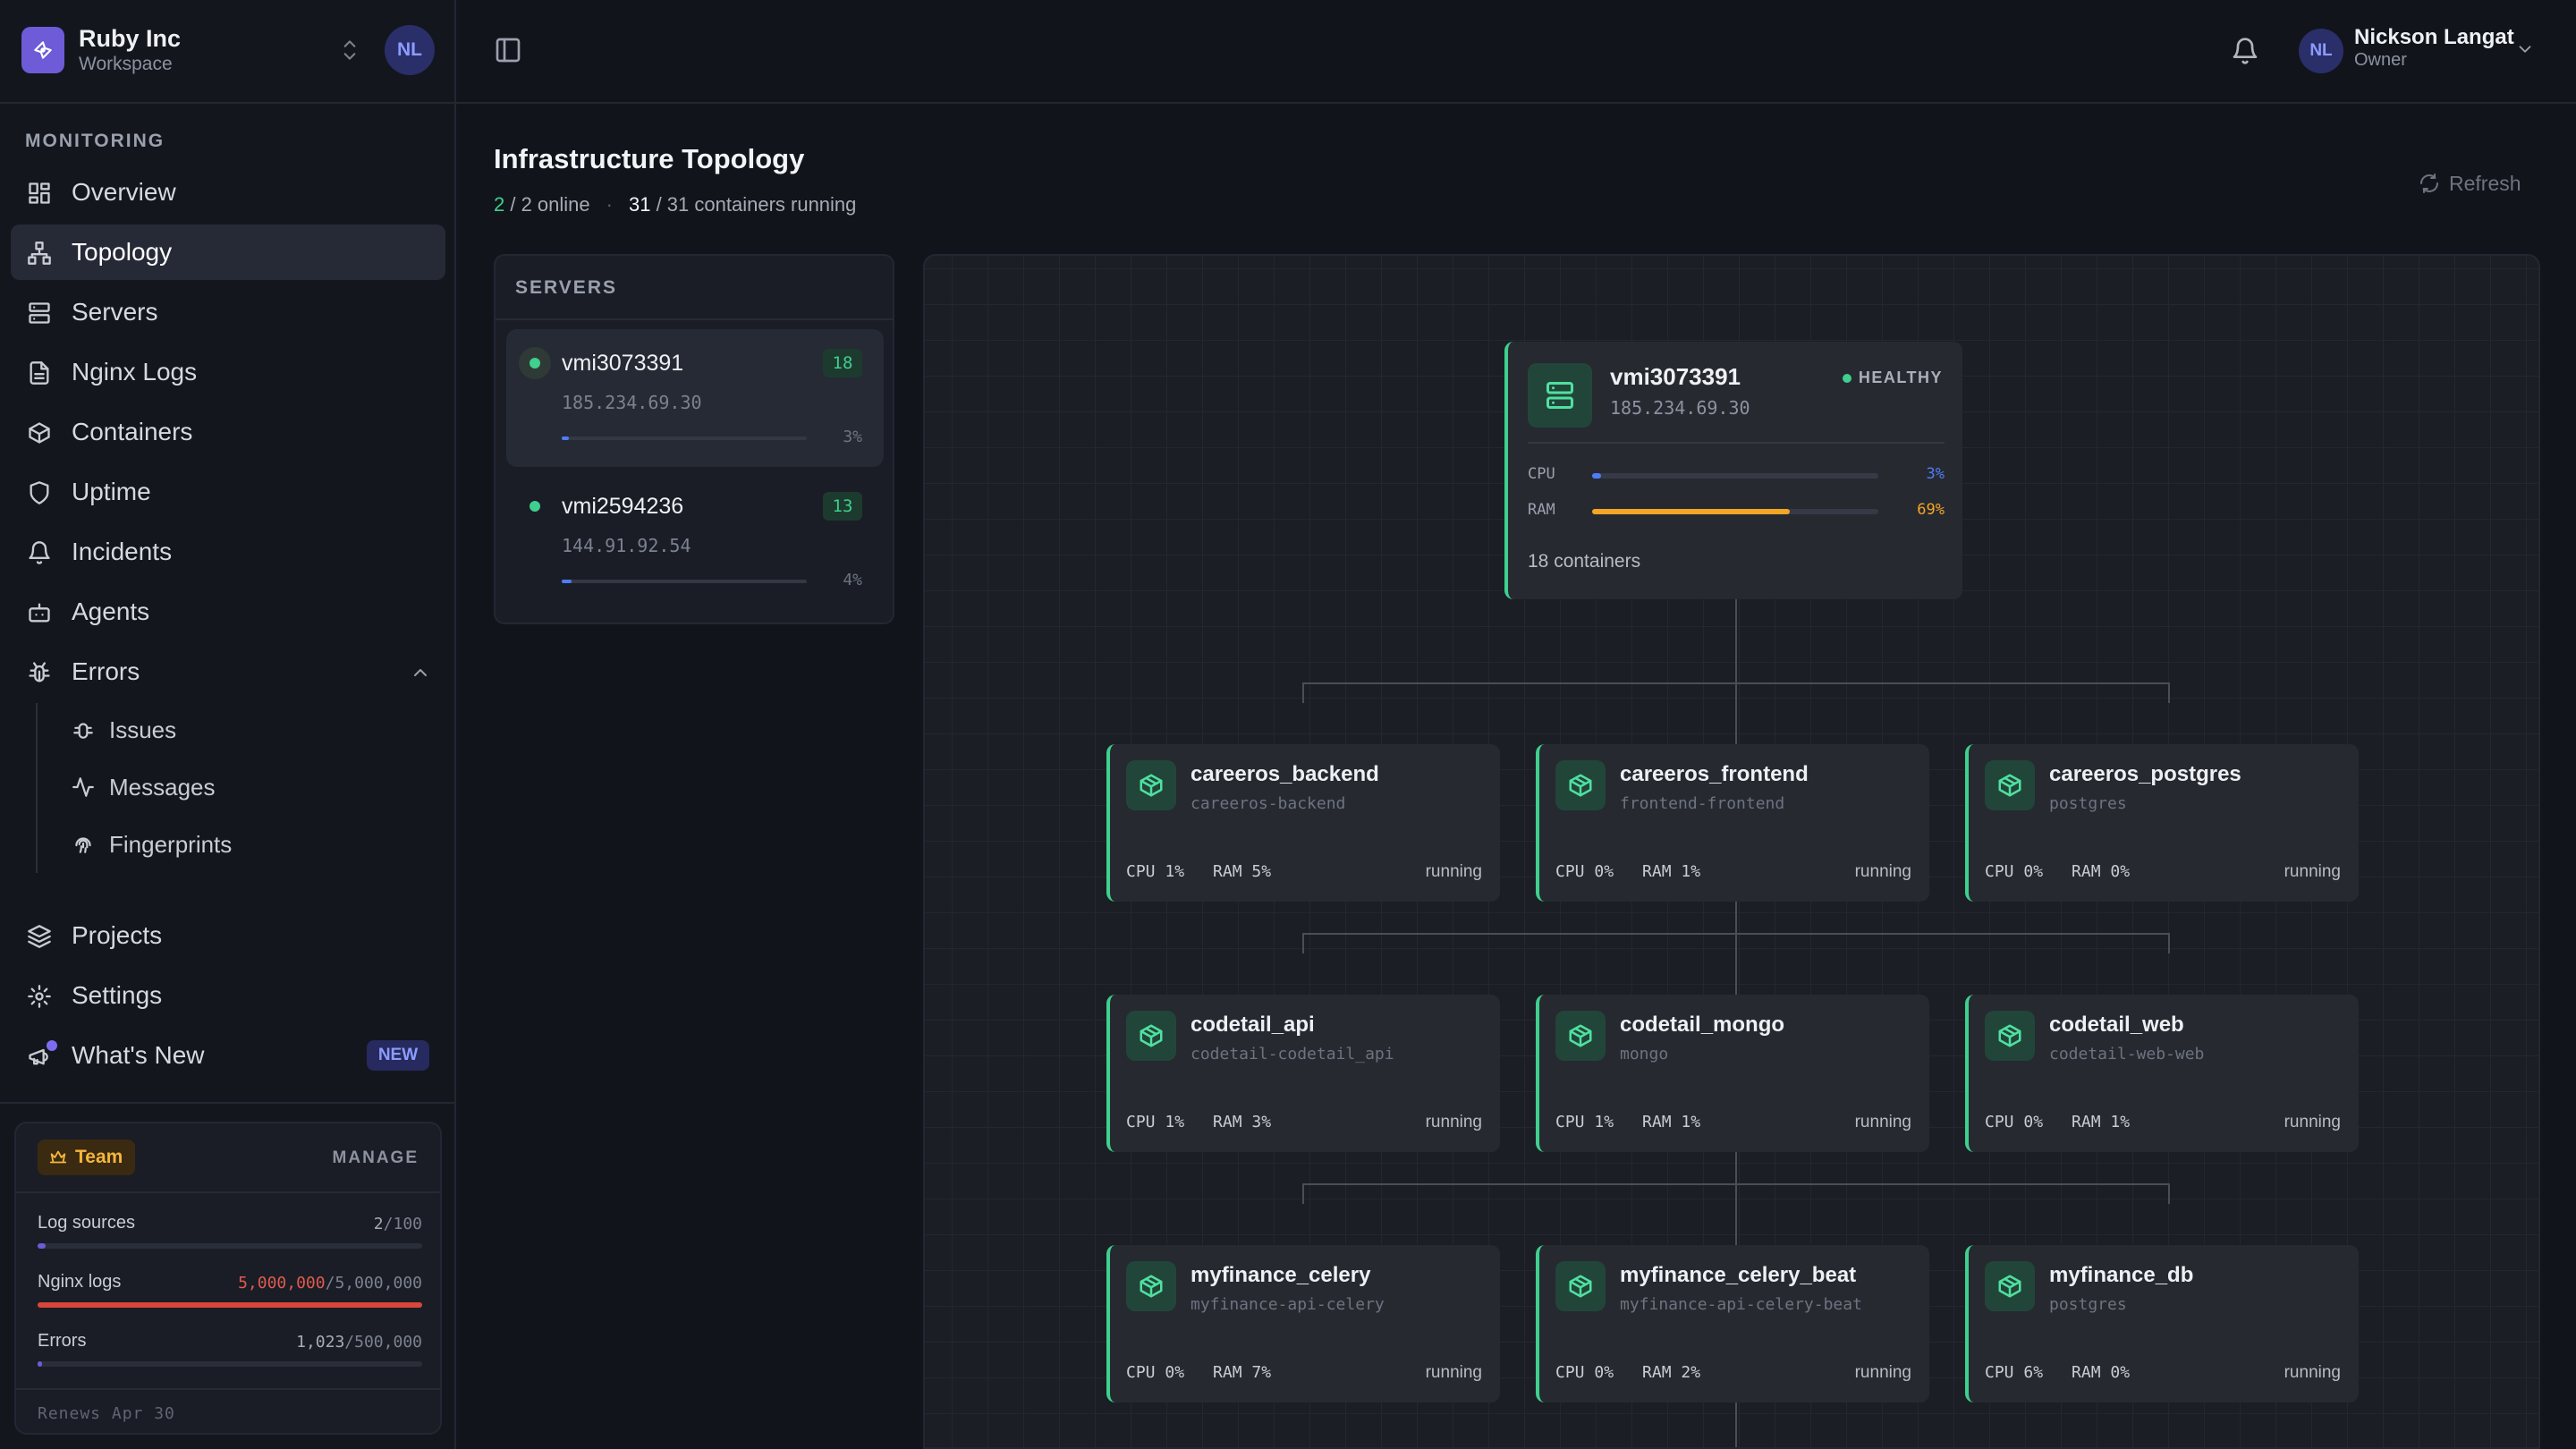  I want to click on container-name: codetail_mongo, so click(1702, 1025).